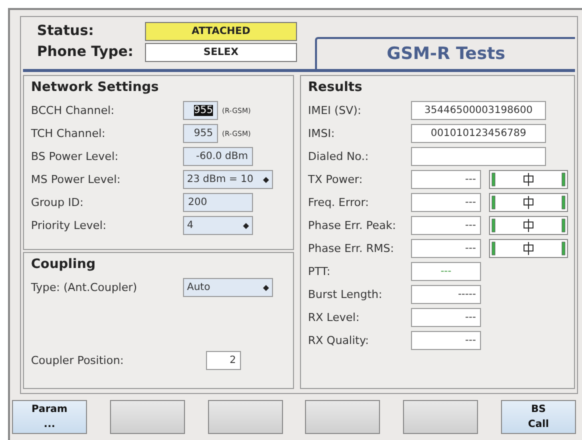 The height and width of the screenshot is (440, 582). Describe the element at coordinates (78, 360) in the screenshot. I see `field-label: Coupler Position:` at that location.